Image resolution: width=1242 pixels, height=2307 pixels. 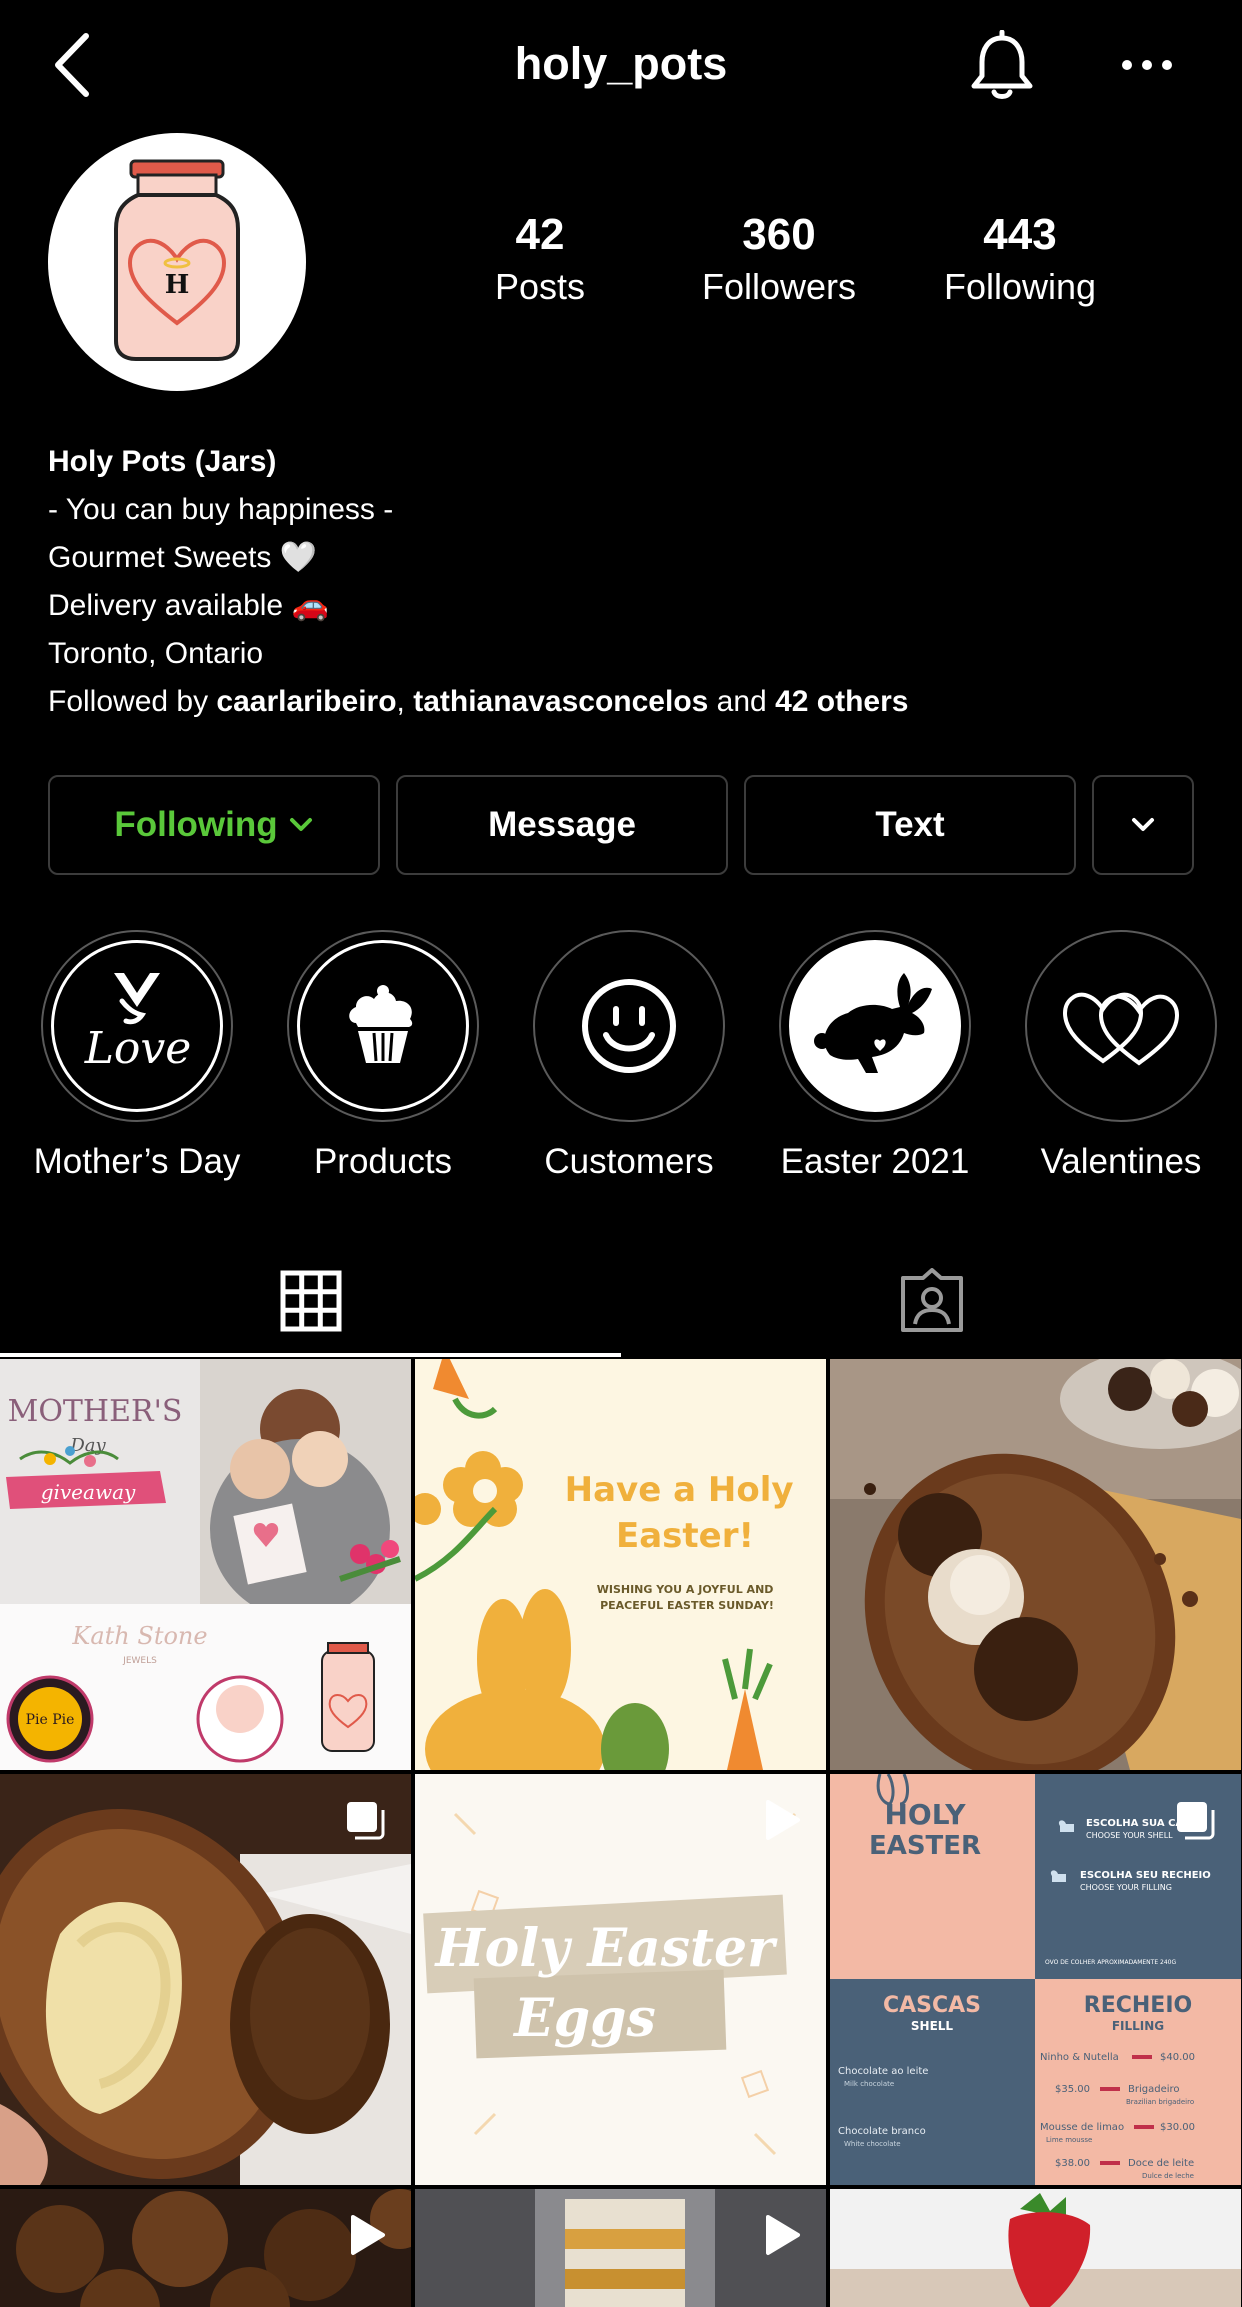 What do you see at coordinates (779, 286) in the screenshot?
I see `followers-label: Followers` at bounding box center [779, 286].